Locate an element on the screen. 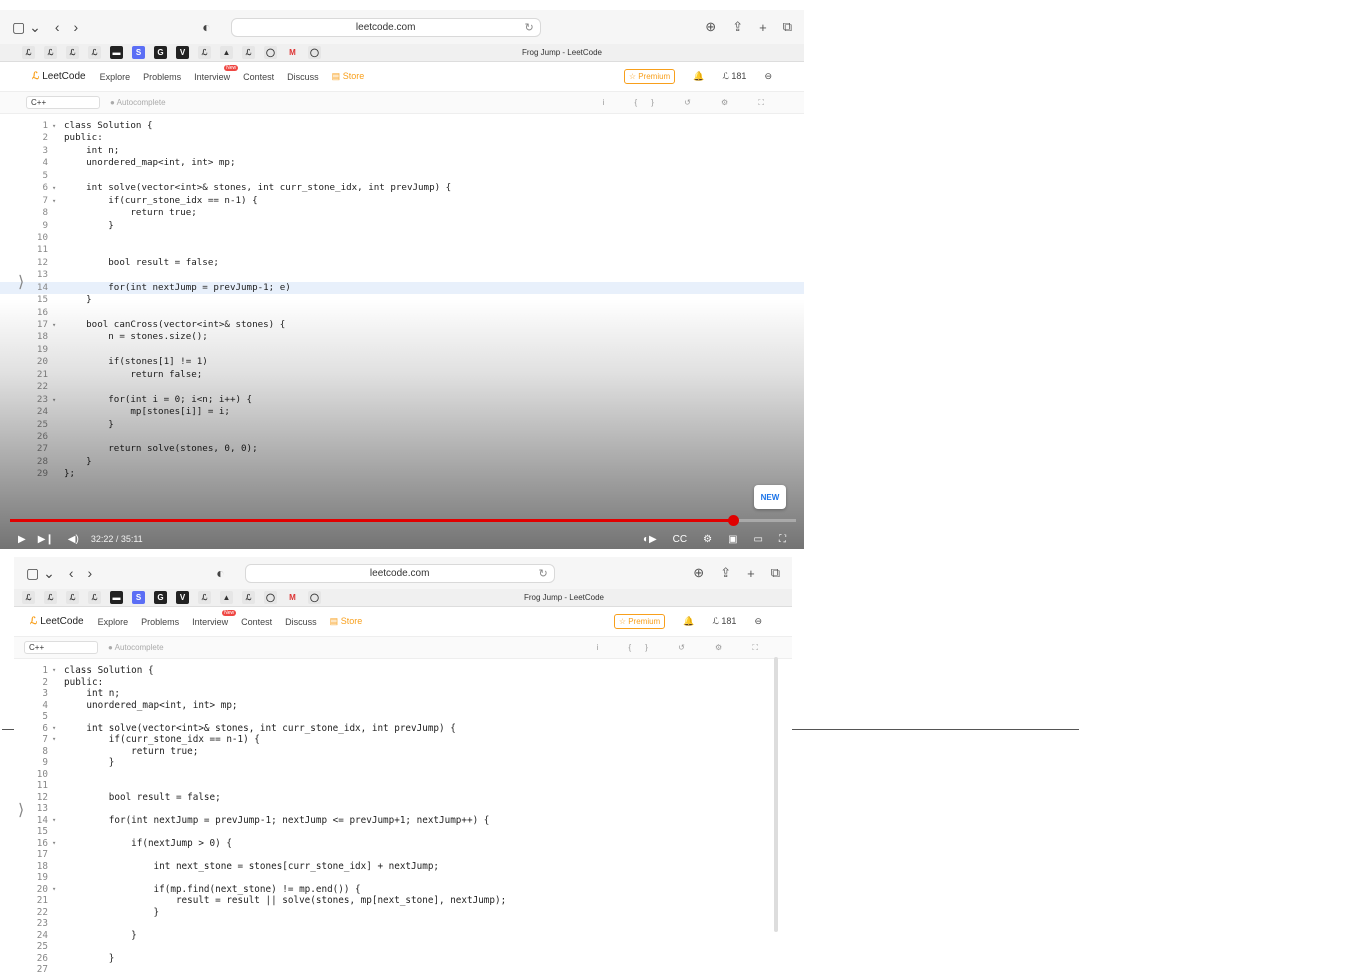  favorite-icon: M is located at coordinates (292, 597).